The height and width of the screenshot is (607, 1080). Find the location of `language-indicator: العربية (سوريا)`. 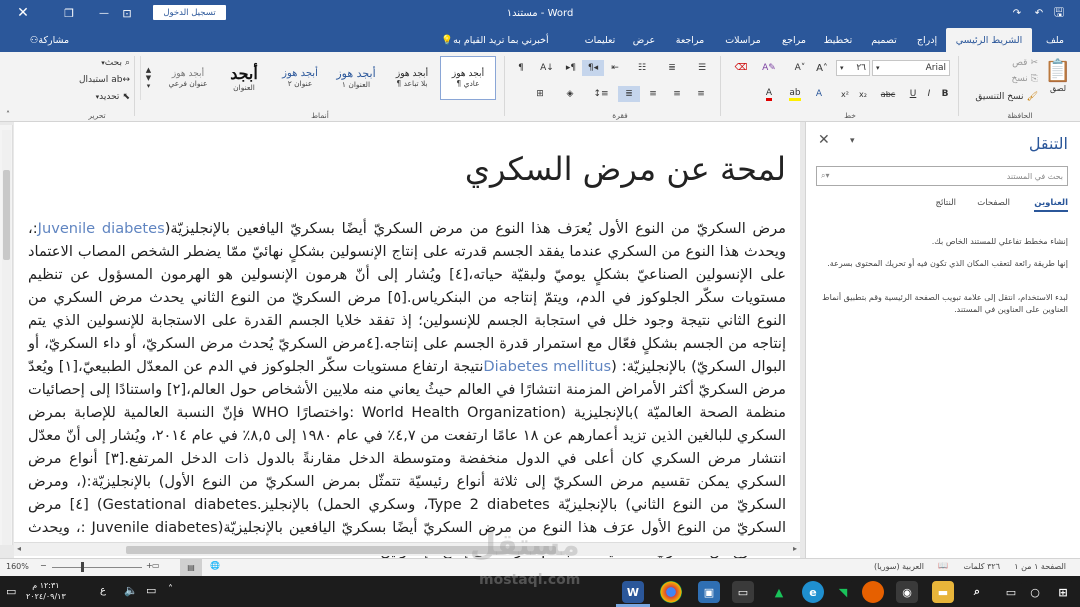

language-indicator: العربية (سوريا) is located at coordinates (899, 566).